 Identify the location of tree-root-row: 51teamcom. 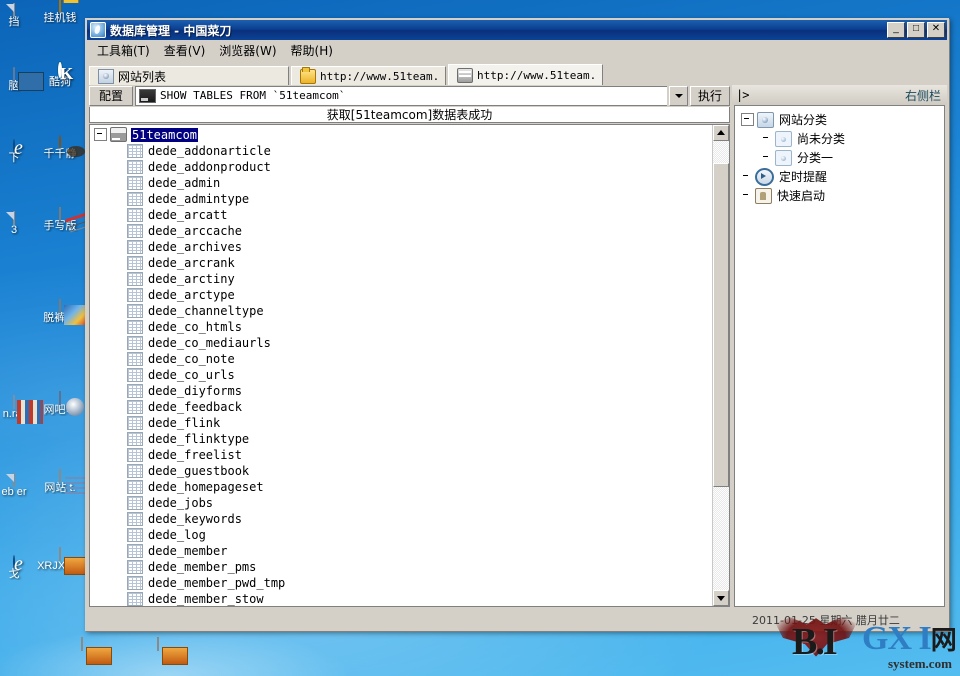
(401, 135).